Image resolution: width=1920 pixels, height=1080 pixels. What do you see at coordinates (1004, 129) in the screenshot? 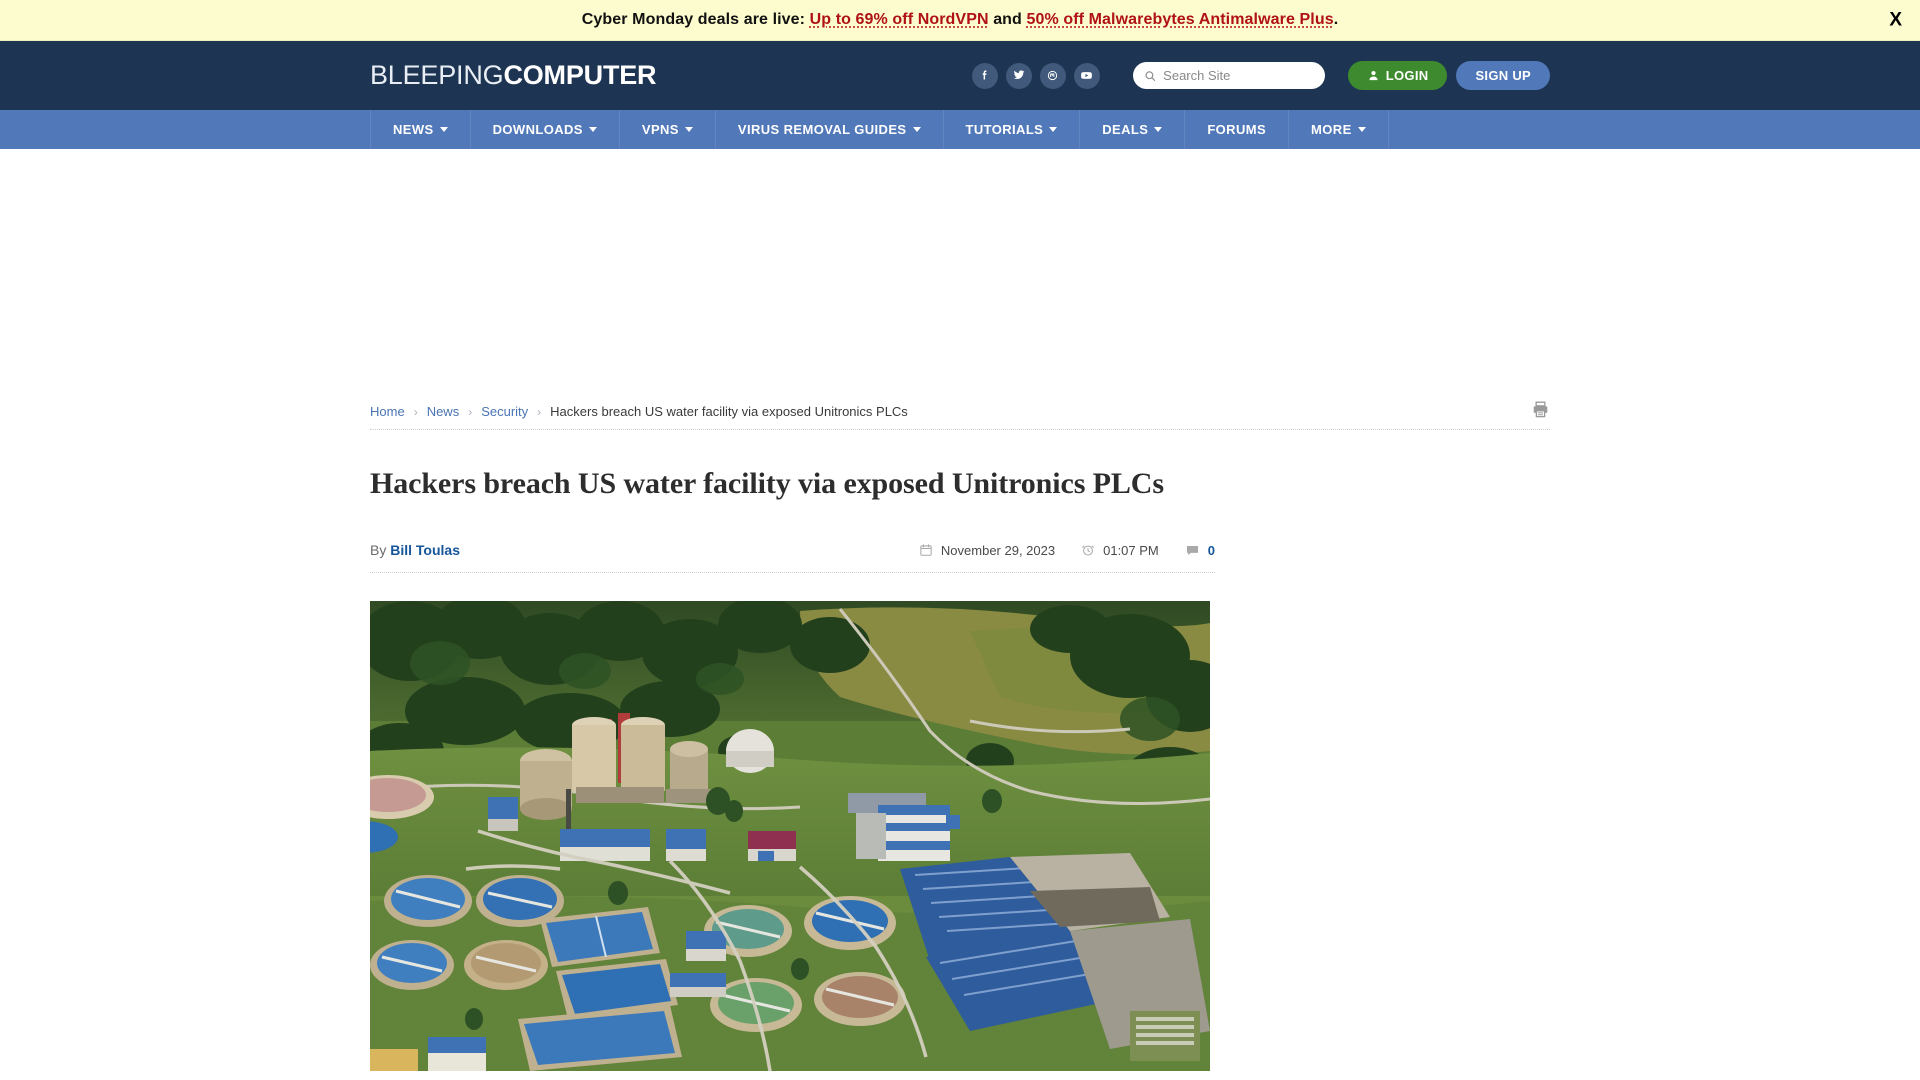
I see `nav-label: TUTORIALS` at bounding box center [1004, 129].